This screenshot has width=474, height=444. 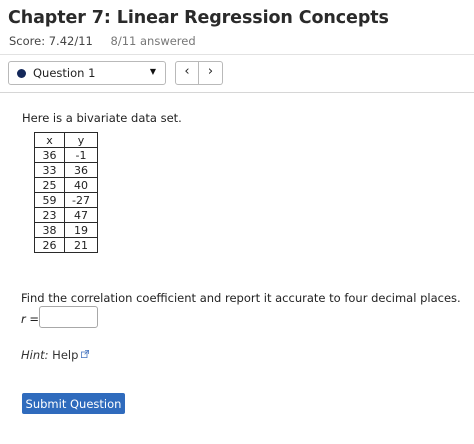 I want to click on question-select: Question 1 ▼, so click(x=87, y=73).